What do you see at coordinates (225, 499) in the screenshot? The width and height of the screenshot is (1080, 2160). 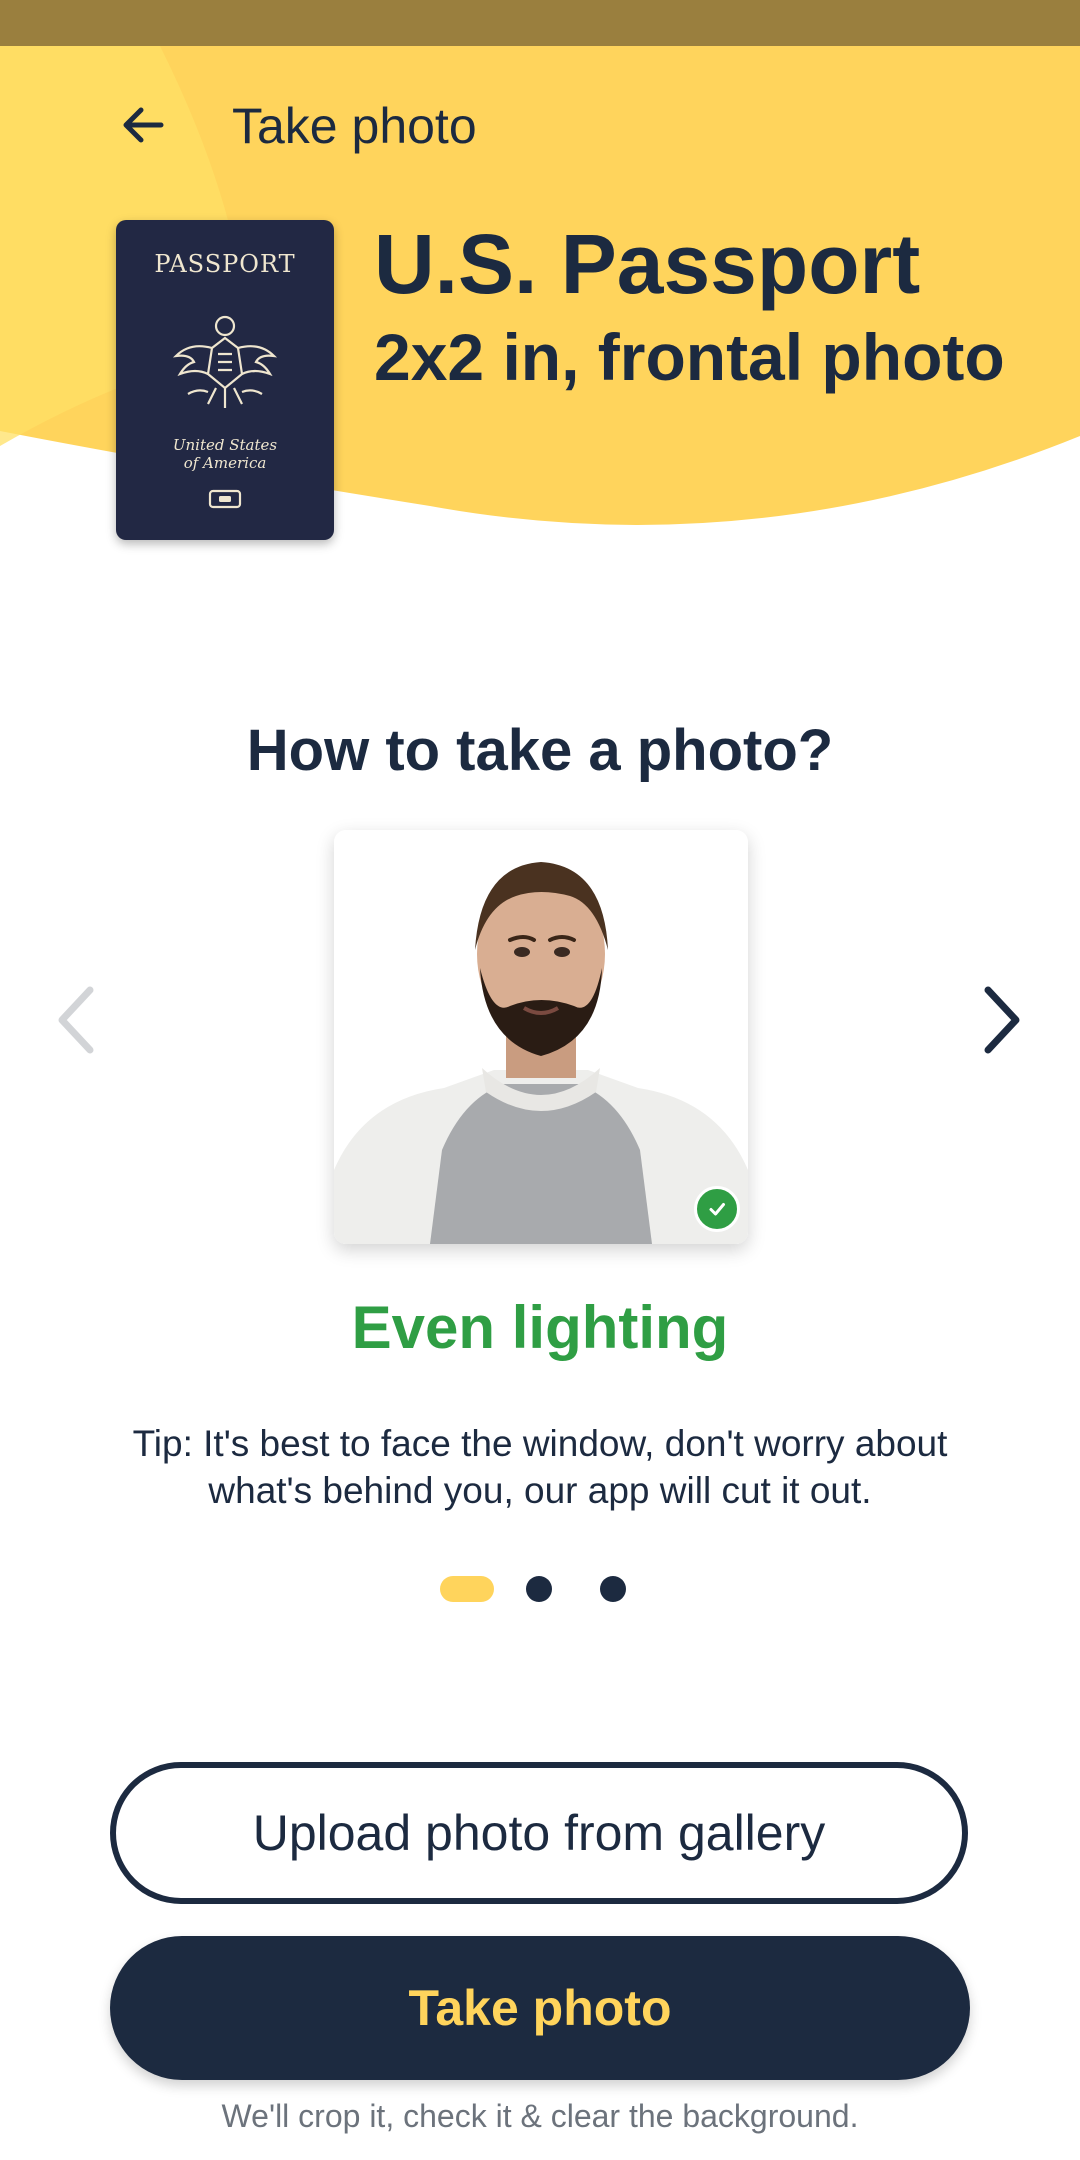 I see `biometric-chip-icon` at bounding box center [225, 499].